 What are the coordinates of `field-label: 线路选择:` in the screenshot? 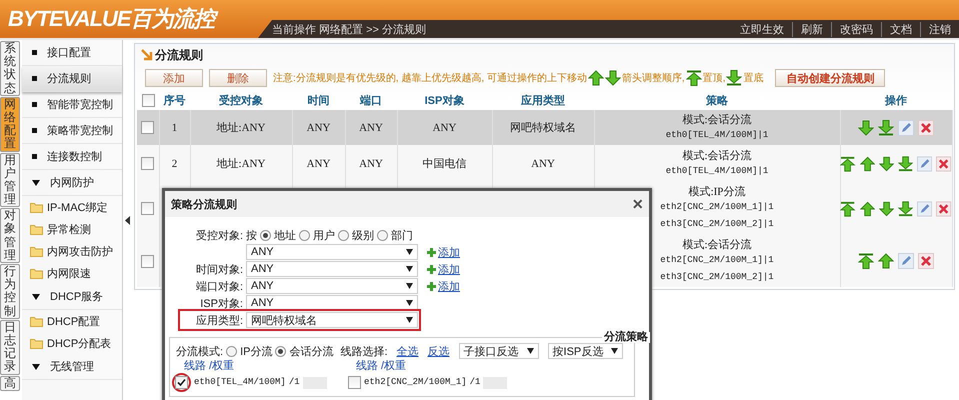 It's located at (364, 351).